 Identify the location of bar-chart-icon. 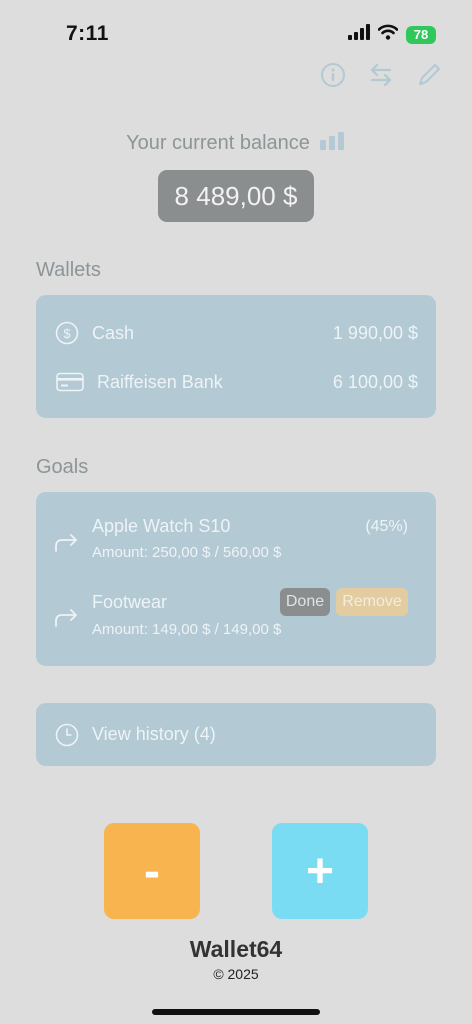
(332, 143).